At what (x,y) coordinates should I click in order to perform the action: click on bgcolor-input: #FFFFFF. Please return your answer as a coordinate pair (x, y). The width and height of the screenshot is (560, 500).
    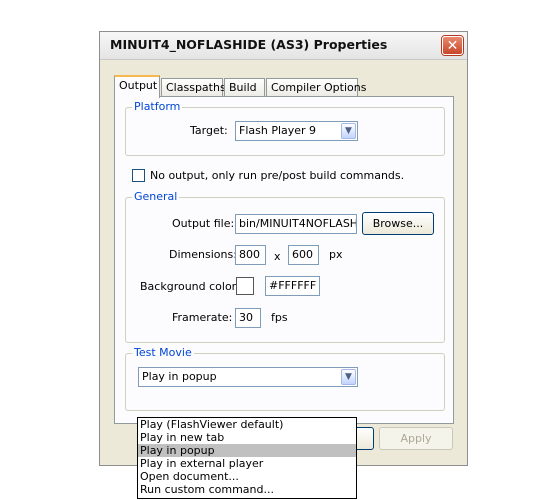
    Looking at the image, I should click on (292, 286).